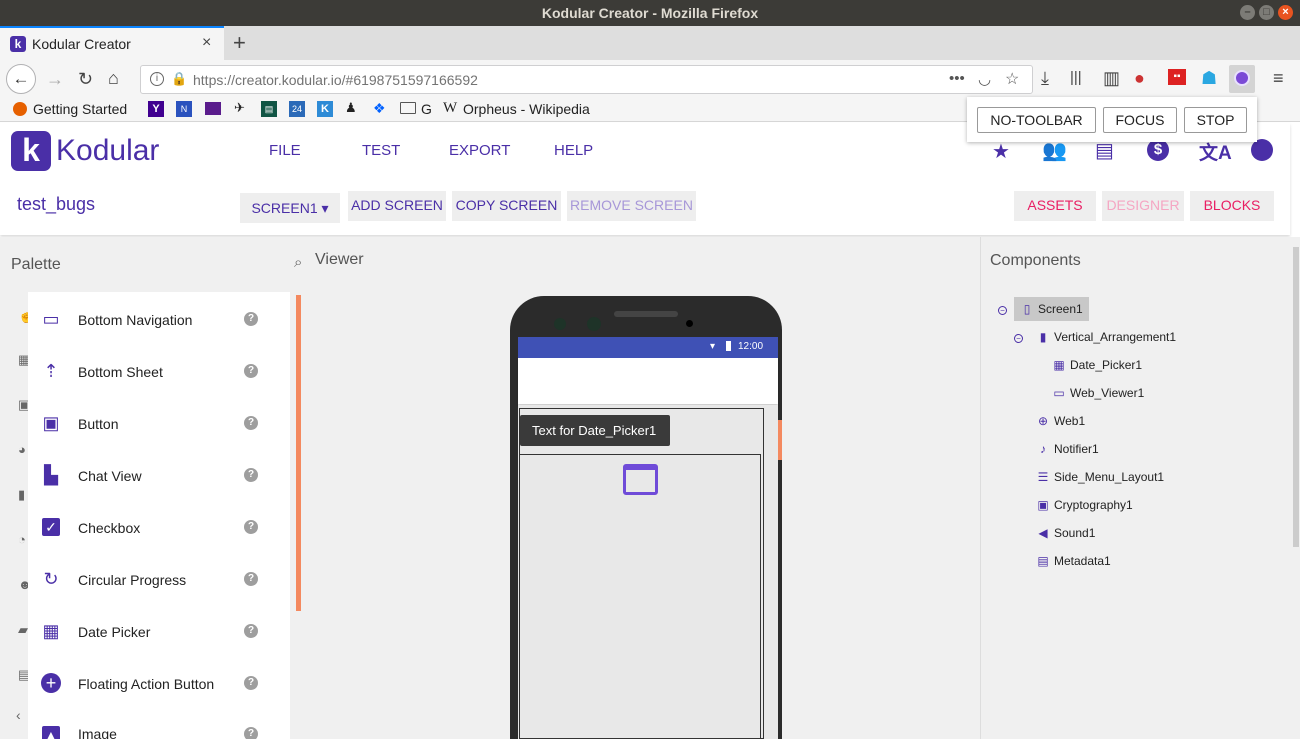 This screenshot has width=1300, height=739. What do you see at coordinates (1106, 337) in the screenshot?
I see `tree-vertical-arrangement1: ▮ Vertical_Arrangement1` at bounding box center [1106, 337].